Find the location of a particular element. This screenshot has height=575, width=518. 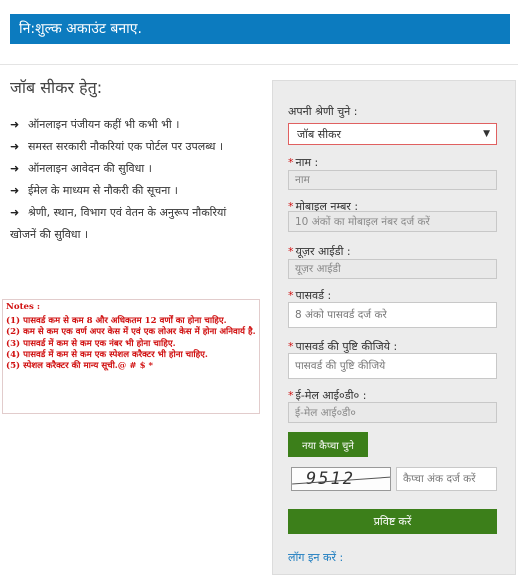

category-select: जॉब सीकर ▼ is located at coordinates (392, 134).